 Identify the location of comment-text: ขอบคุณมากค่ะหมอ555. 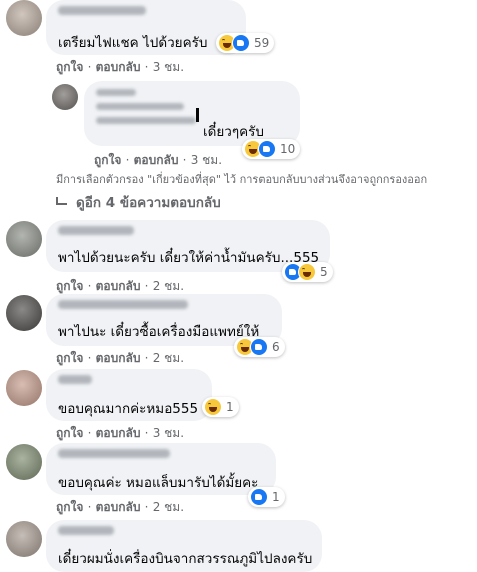
(128, 409).